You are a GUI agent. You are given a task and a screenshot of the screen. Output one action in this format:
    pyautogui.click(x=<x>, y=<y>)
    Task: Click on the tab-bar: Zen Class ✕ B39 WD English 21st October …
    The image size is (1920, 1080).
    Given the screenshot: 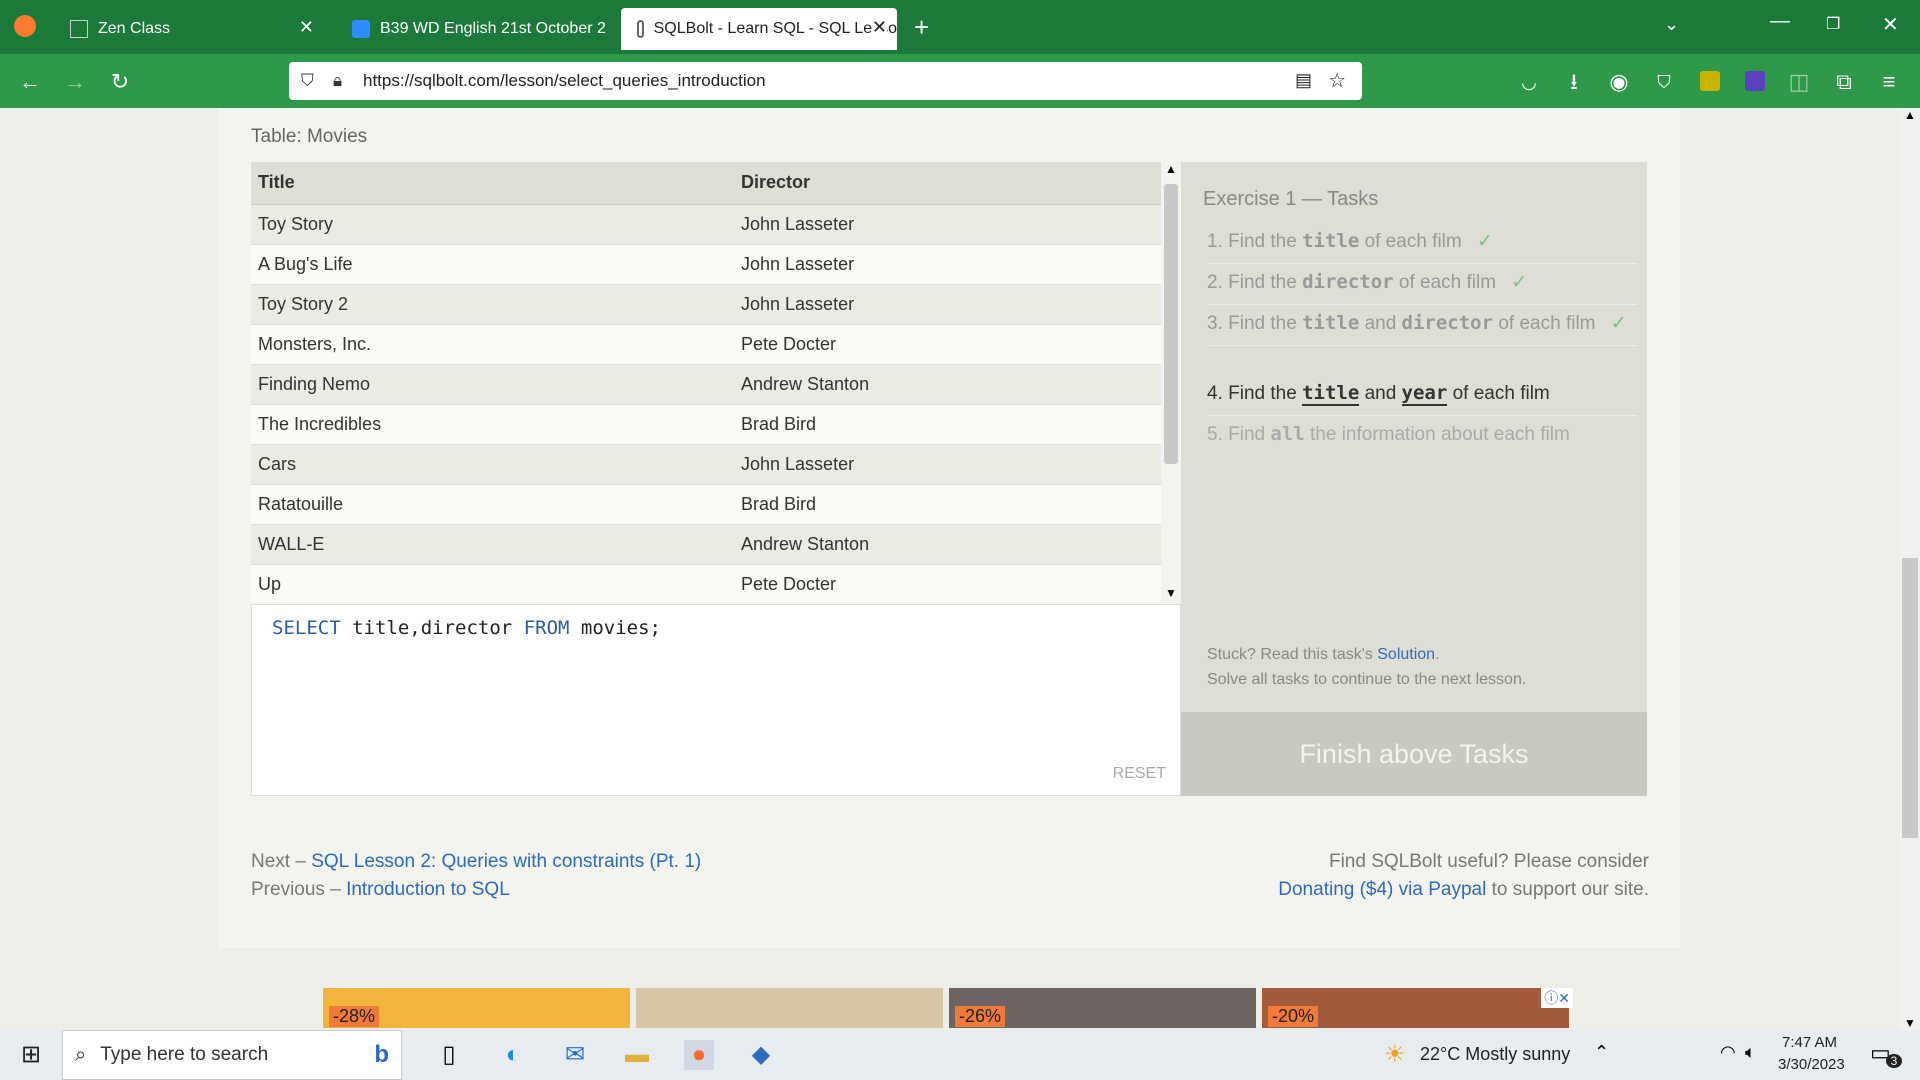 What is the action you would take?
    pyautogui.click(x=960, y=27)
    